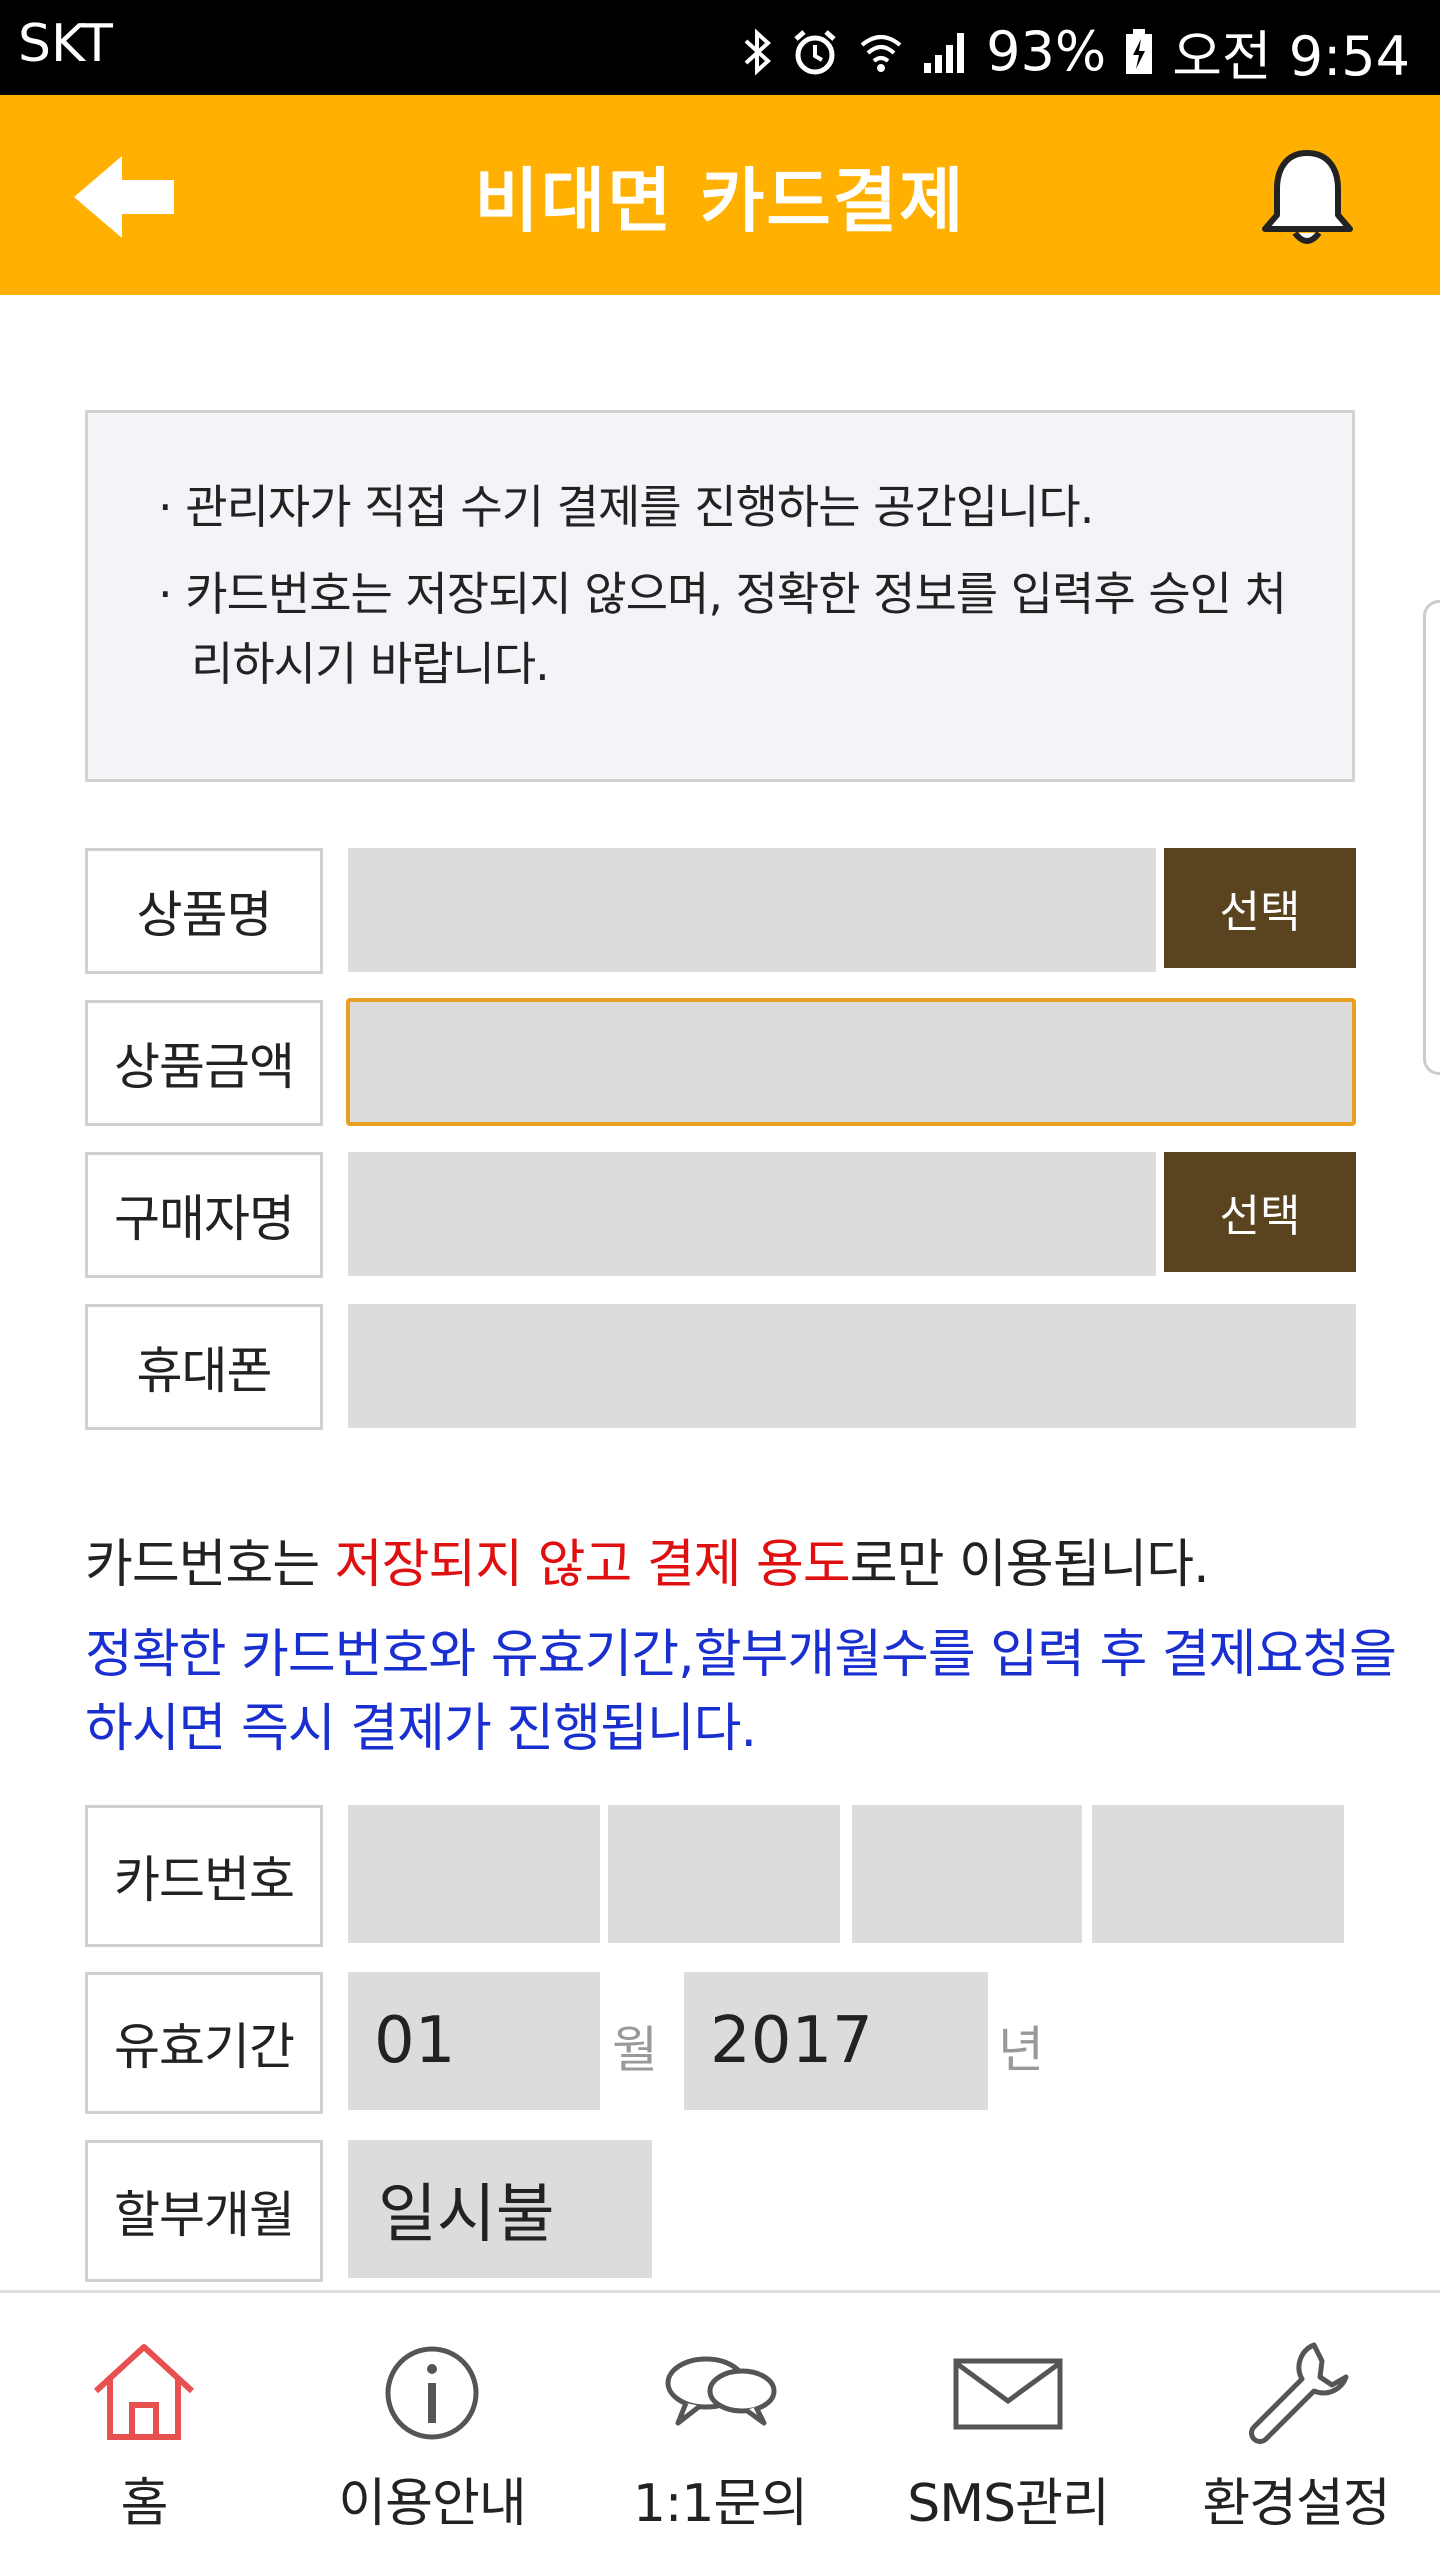  Describe the element at coordinates (1296, 2504) in the screenshot. I see `nav-settings-label: 환경설정` at that location.